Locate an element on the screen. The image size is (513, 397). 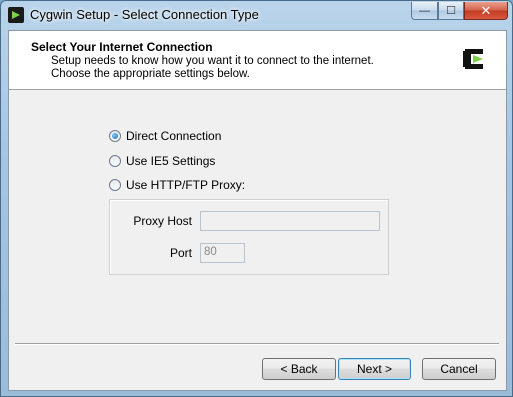
back-button: < Back is located at coordinates (299, 369).